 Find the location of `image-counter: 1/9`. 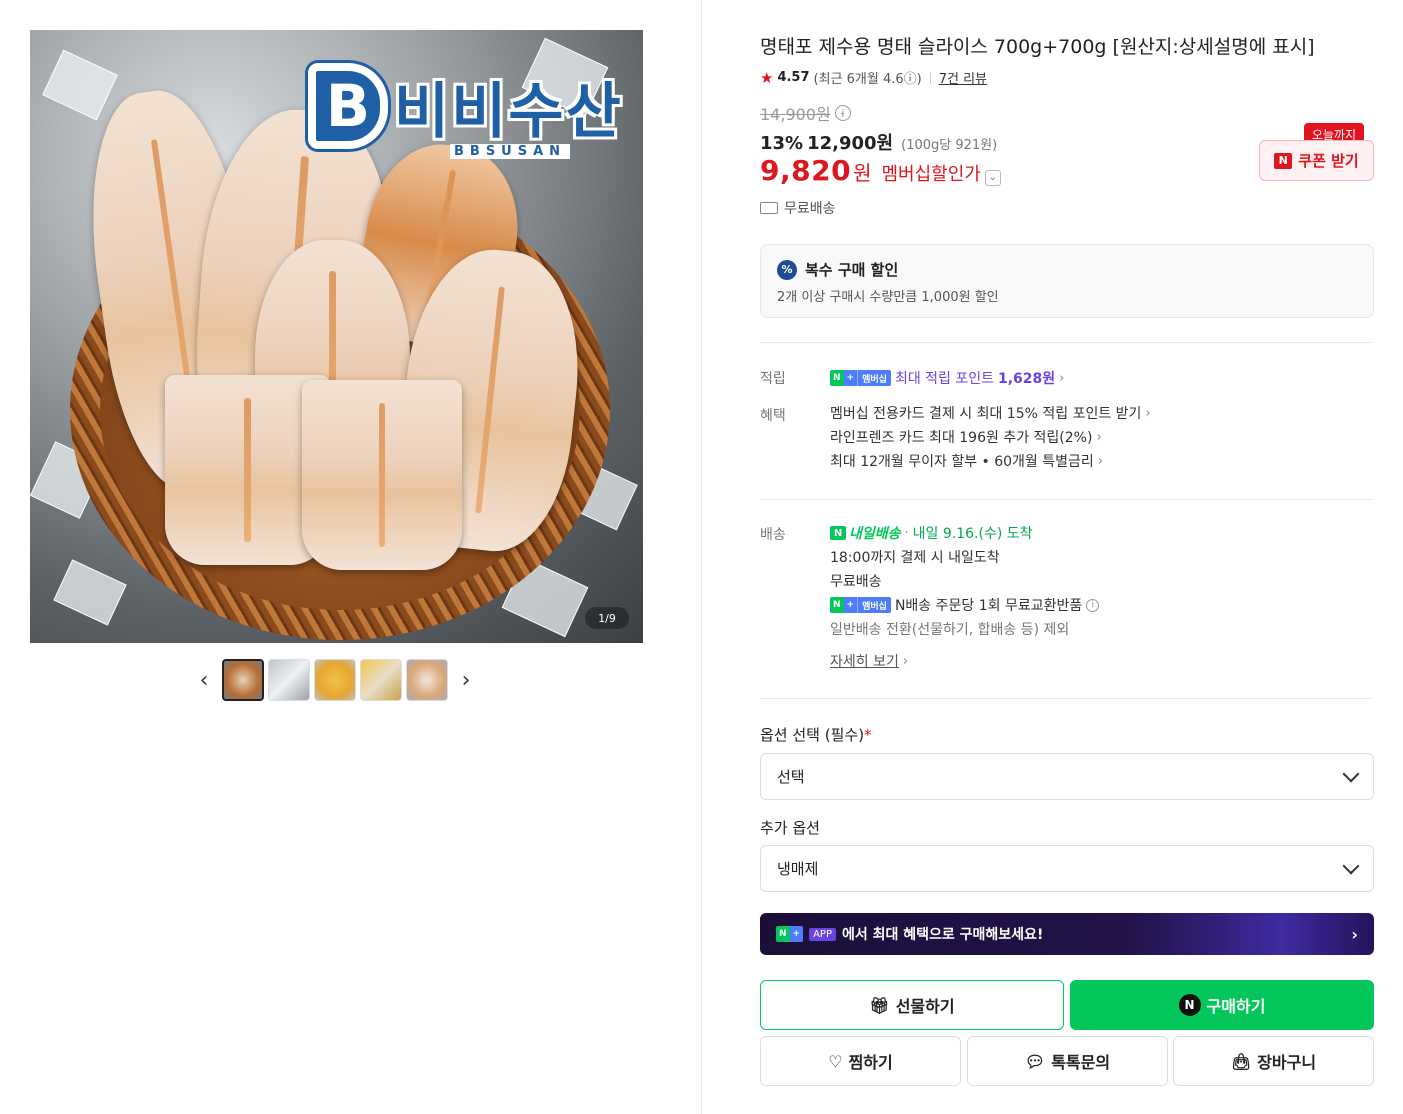

image-counter: 1/9 is located at coordinates (607, 618).